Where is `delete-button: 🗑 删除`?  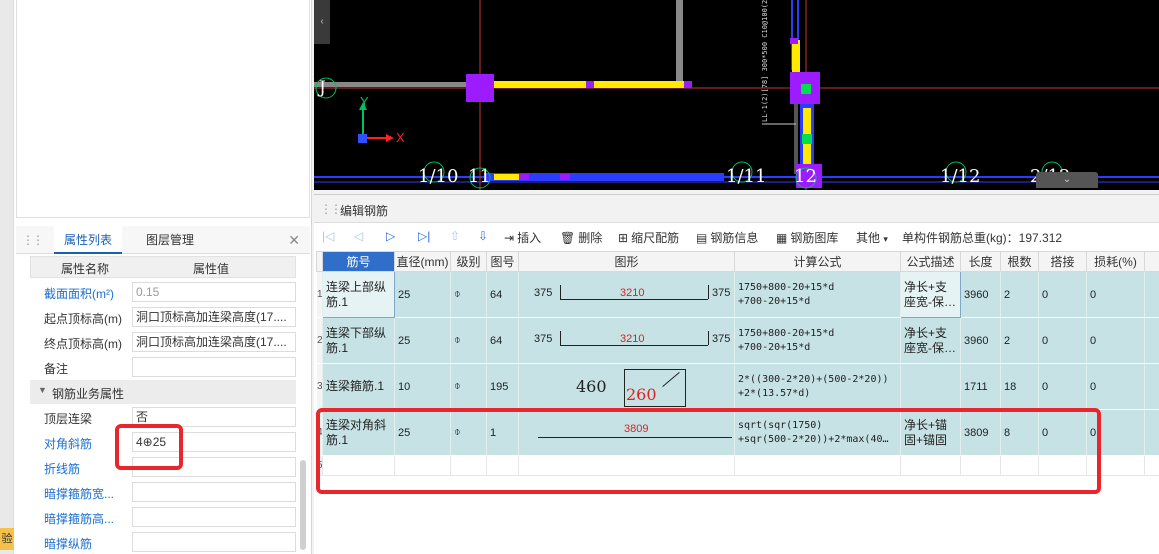
delete-button: 🗑 删除 is located at coordinates (581, 237).